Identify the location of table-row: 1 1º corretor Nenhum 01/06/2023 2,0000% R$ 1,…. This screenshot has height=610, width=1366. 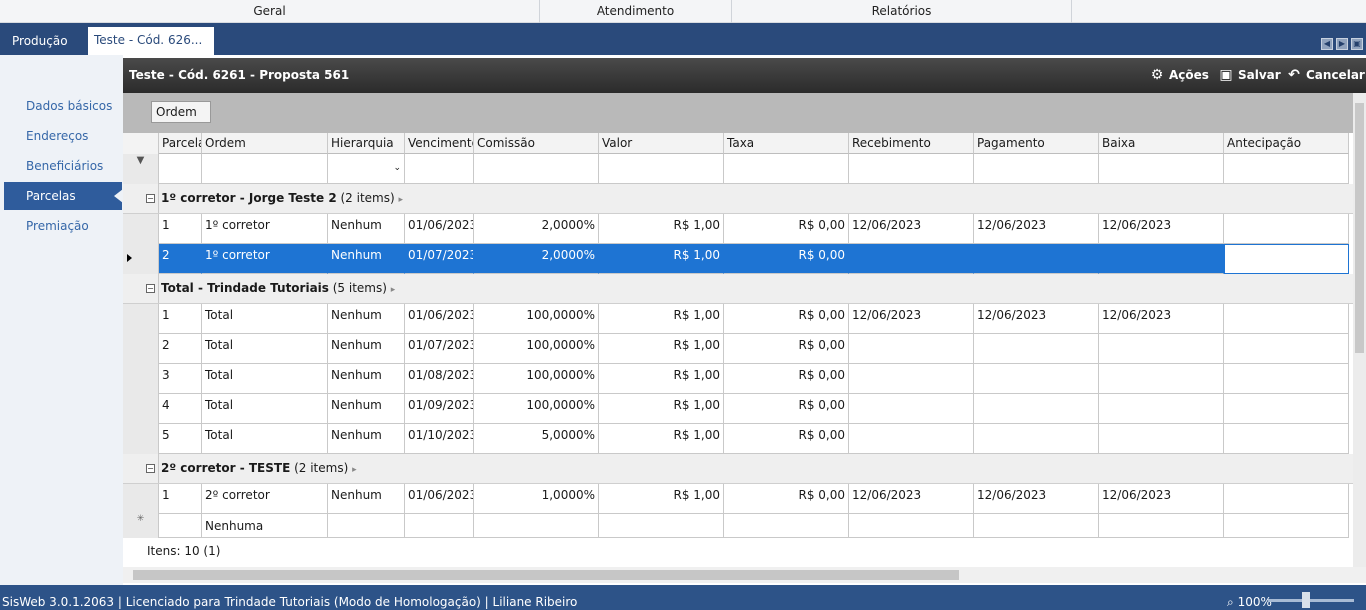
(738, 229).